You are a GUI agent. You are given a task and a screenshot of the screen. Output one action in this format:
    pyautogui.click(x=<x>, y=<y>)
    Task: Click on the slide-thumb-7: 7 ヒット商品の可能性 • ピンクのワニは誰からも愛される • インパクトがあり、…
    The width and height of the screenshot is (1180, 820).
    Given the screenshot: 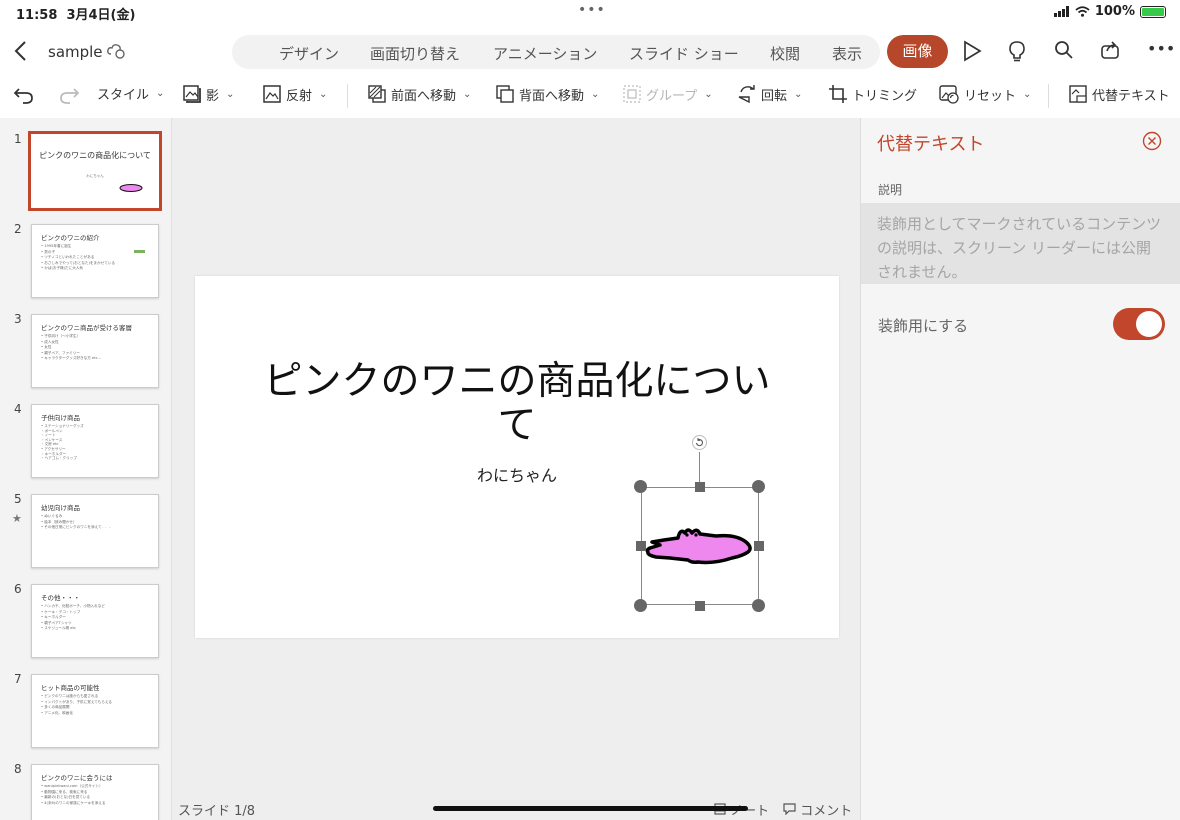 What is the action you would take?
    pyautogui.click(x=85, y=713)
    